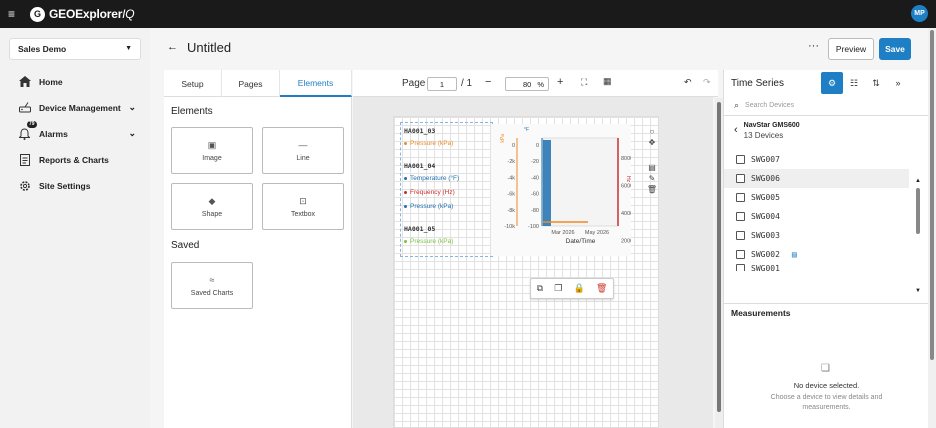 Image resolution: width=936 pixels, height=428 pixels. I want to click on sidebar-item-alarms: 79 Alarms ⌄, so click(77, 130).